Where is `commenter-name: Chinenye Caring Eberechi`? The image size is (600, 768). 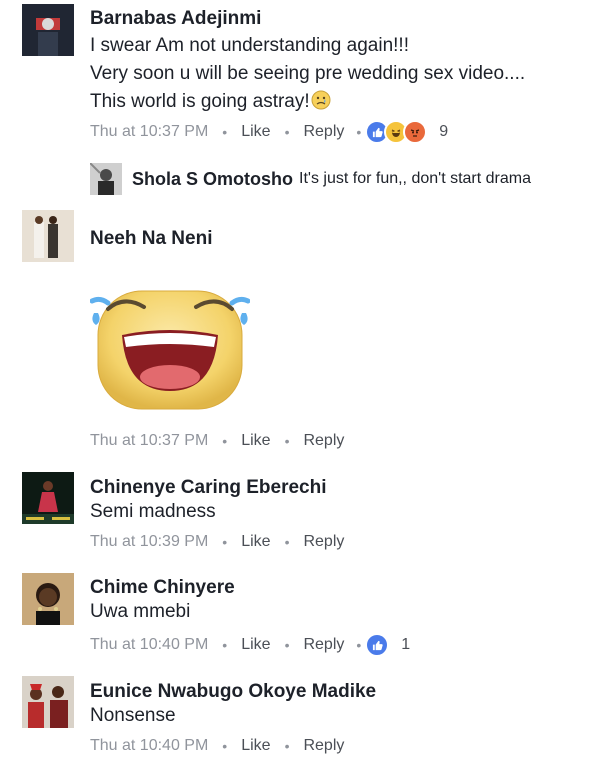
commenter-name: Chinenye Caring Eberechi is located at coordinates (208, 488).